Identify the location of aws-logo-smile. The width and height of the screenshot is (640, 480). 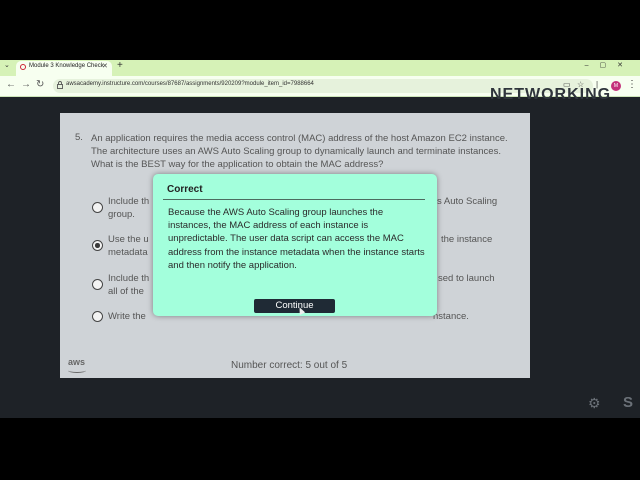
(77, 370).